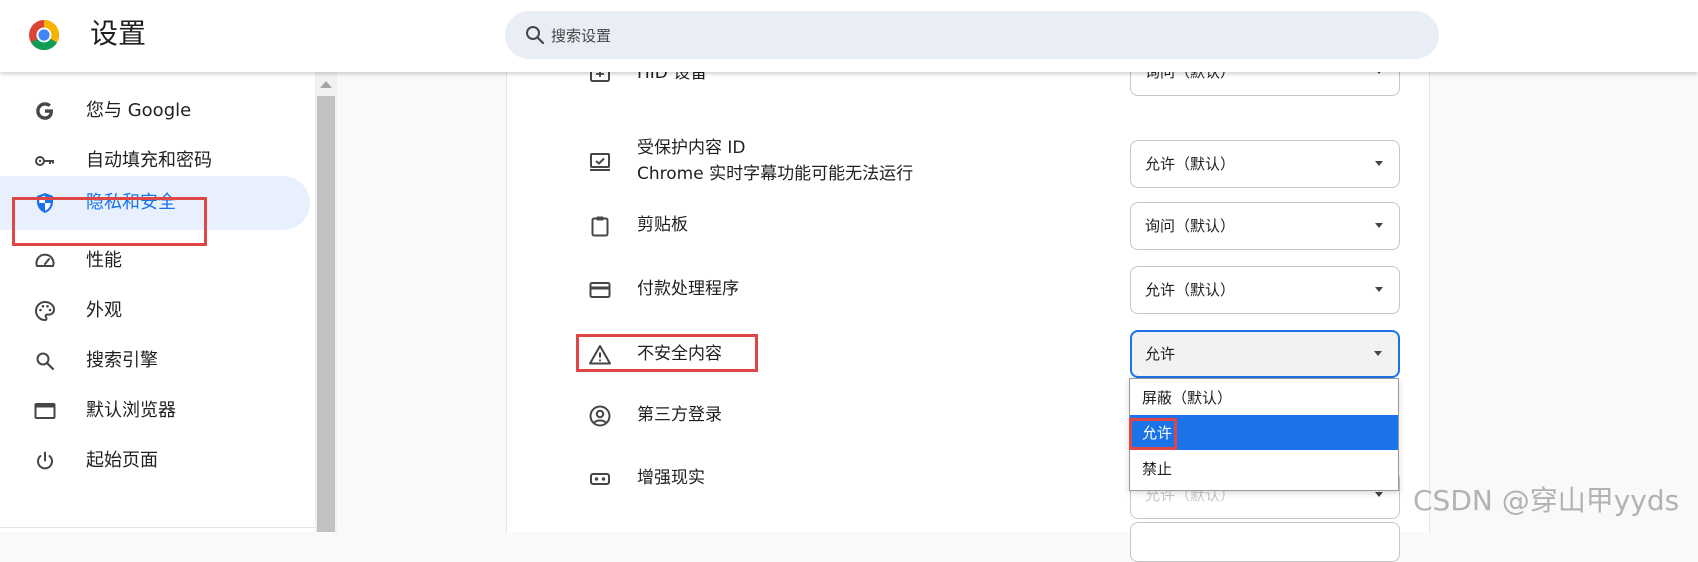 The height and width of the screenshot is (562, 1698). What do you see at coordinates (139, 110) in the screenshot?
I see `sidebar-item-label: 您与 Google` at bounding box center [139, 110].